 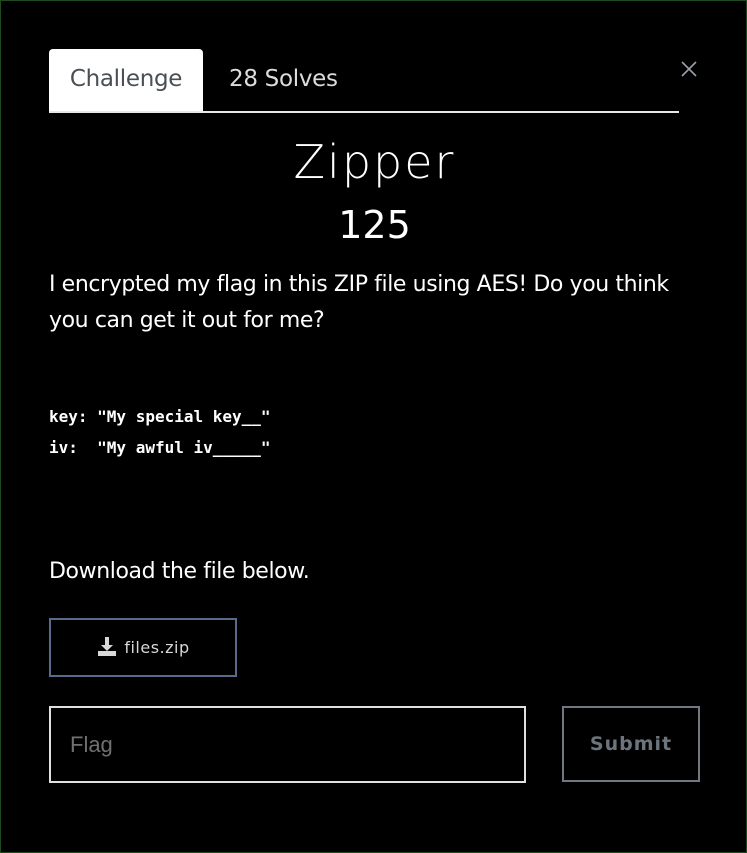 I want to click on tab-solves: 28 Solves, so click(x=283, y=80).